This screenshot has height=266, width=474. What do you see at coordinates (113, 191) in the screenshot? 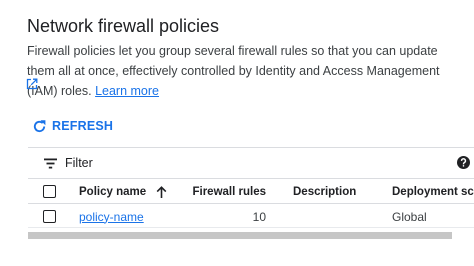
I see `column-header-policy-name-label: Policy name` at bounding box center [113, 191].